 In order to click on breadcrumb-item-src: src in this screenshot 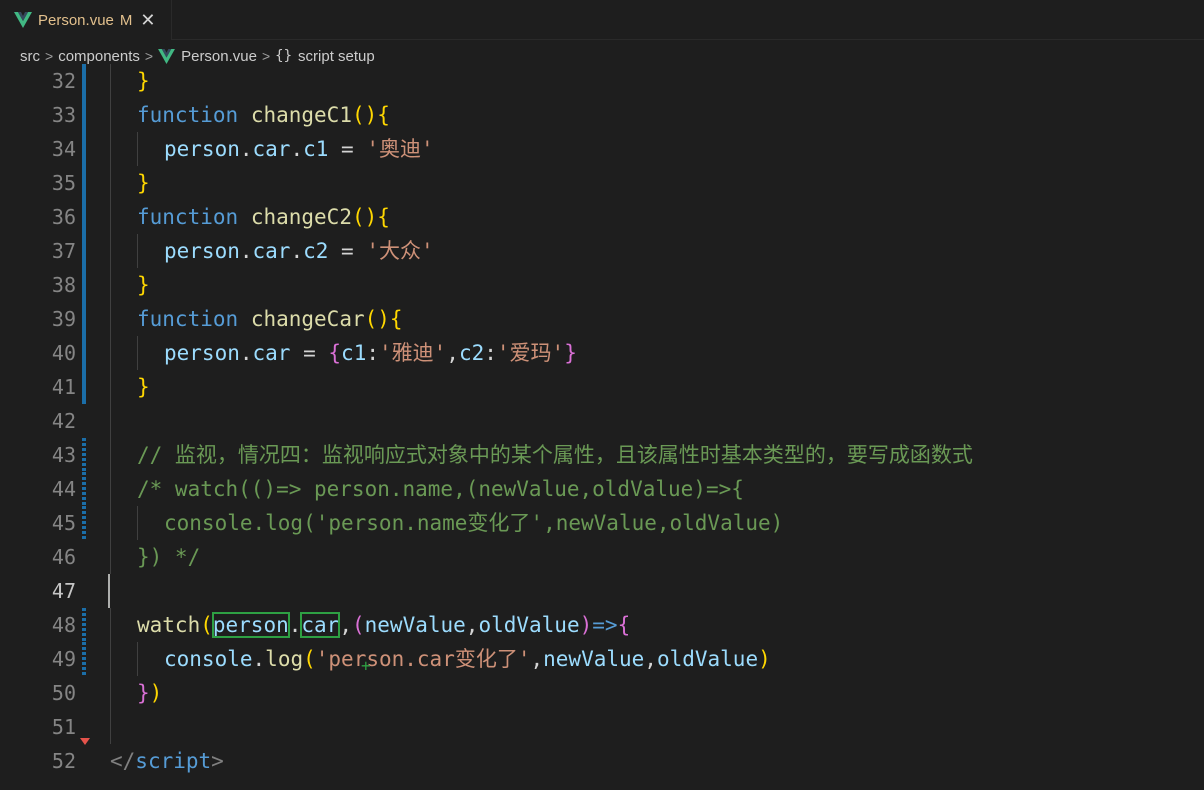, I will do `click(30, 56)`.